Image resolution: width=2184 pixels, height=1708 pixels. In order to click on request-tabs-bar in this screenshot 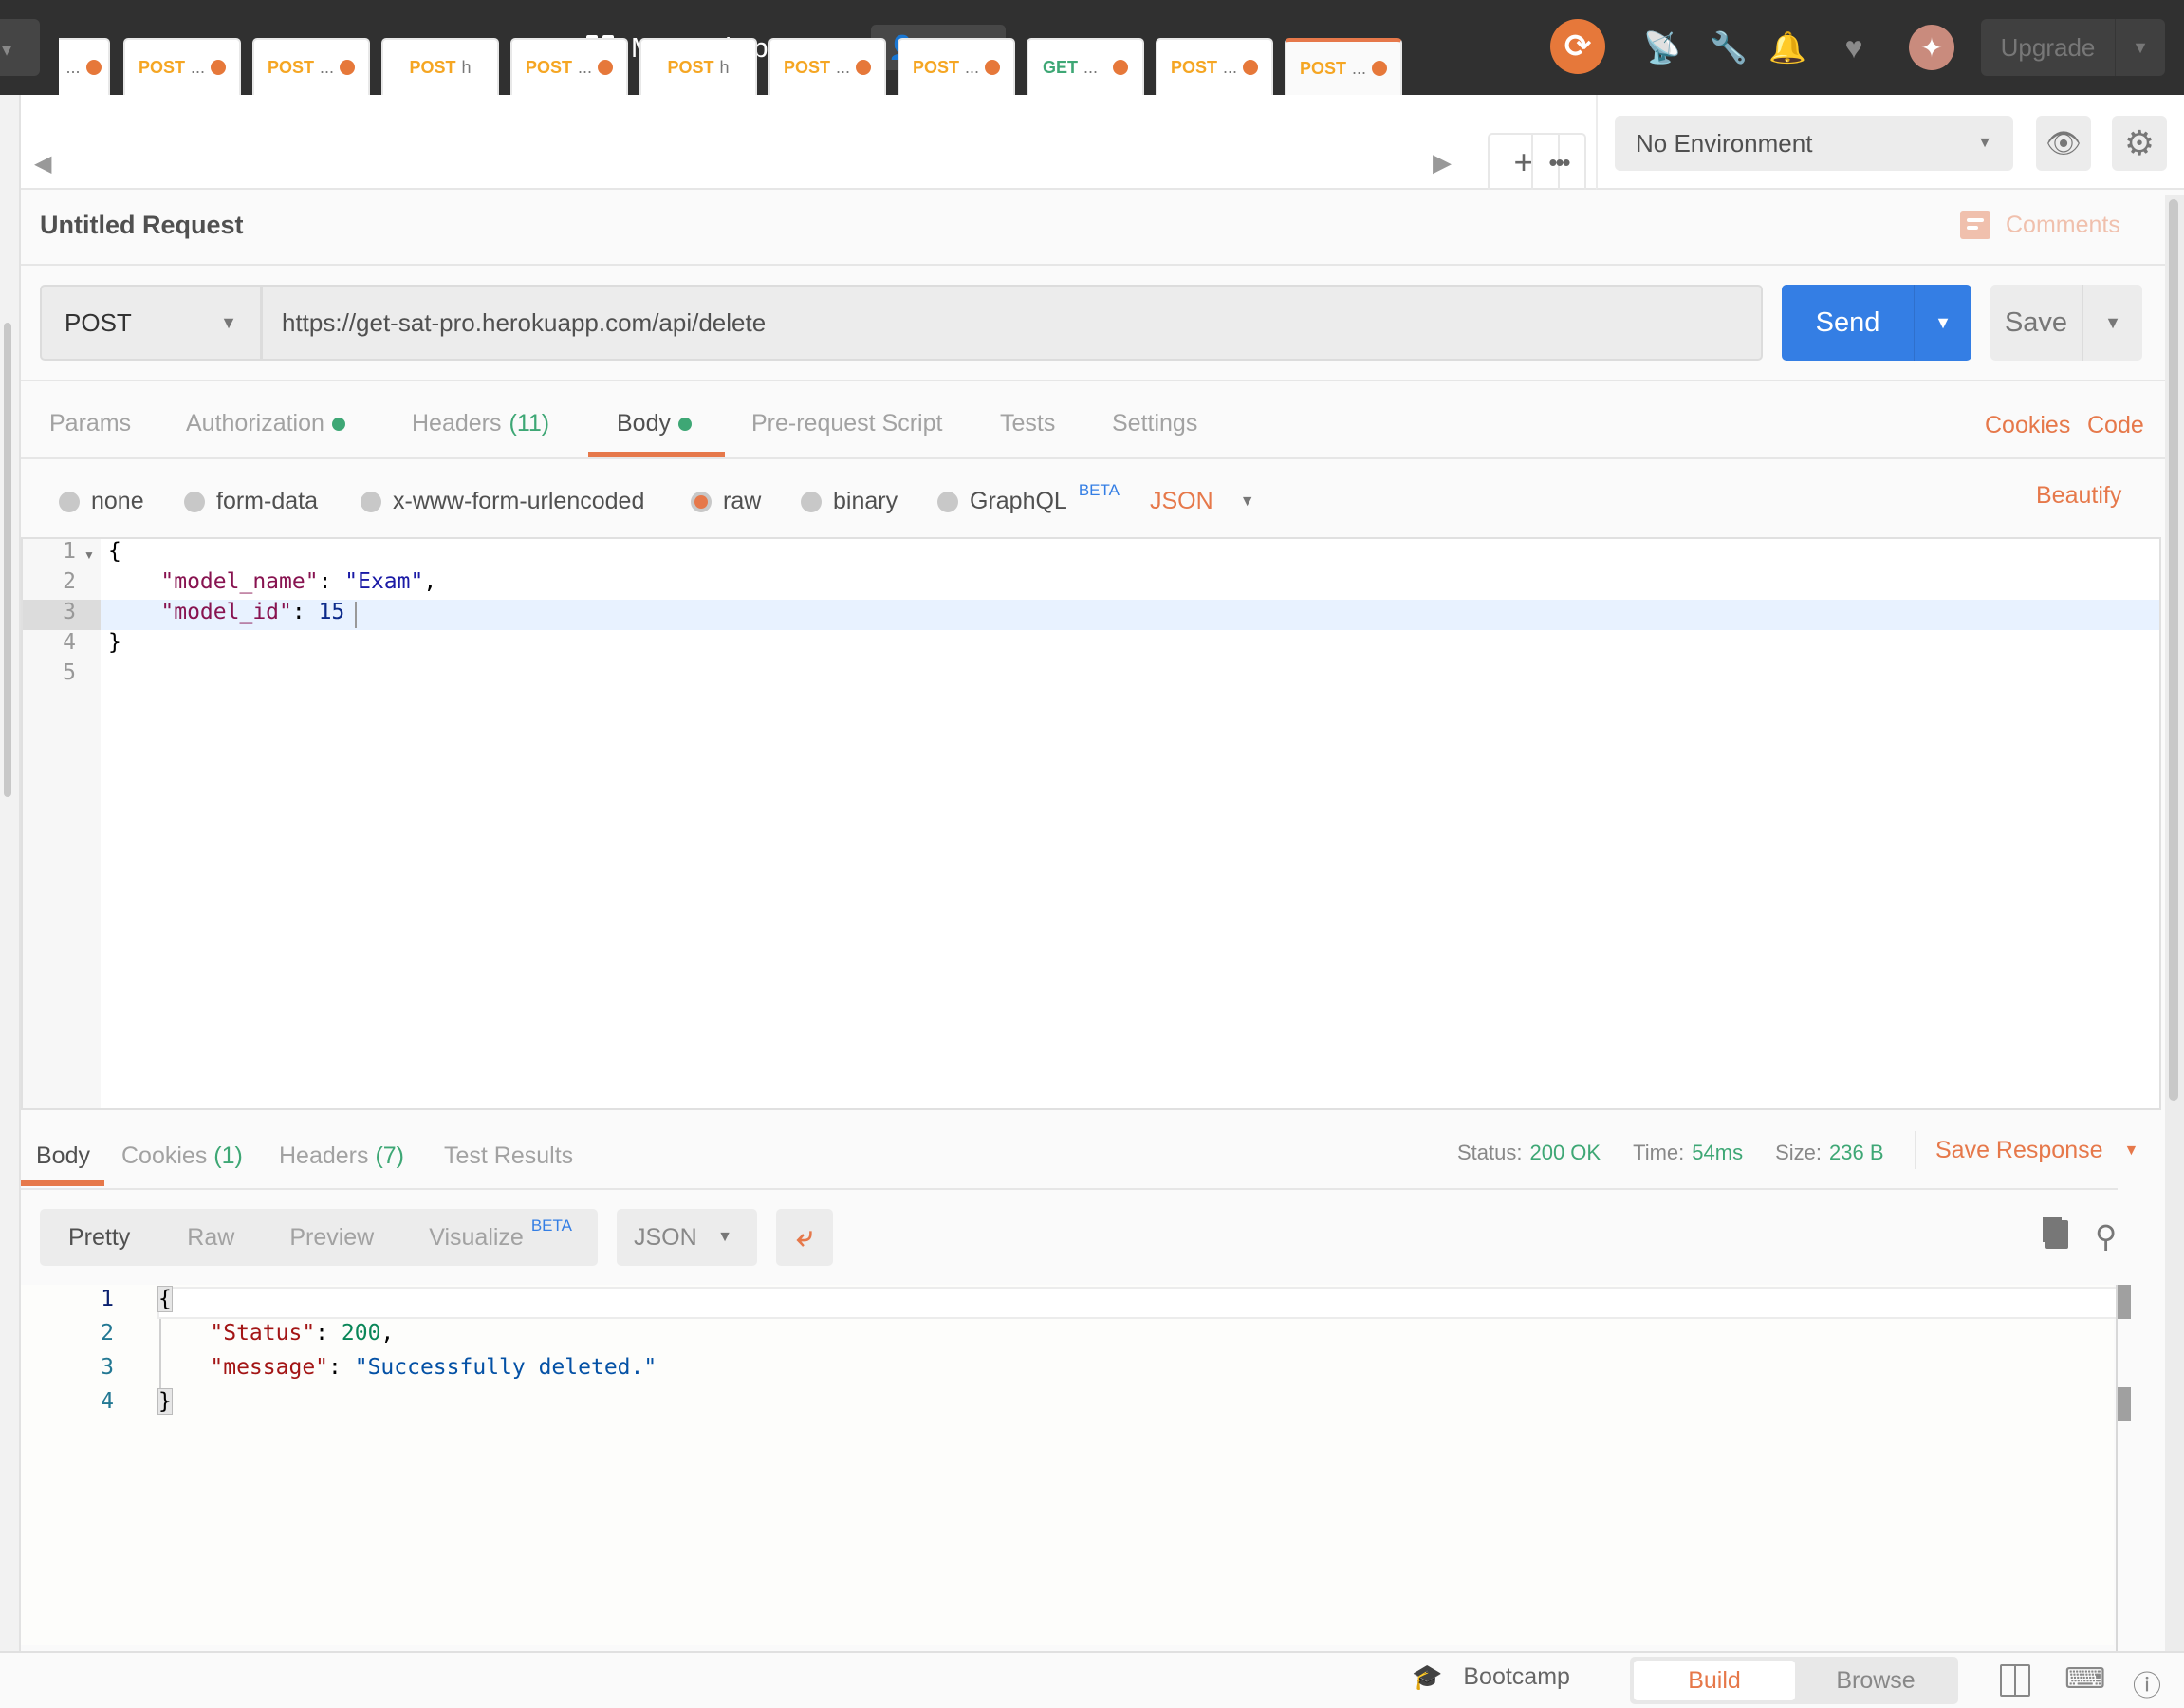, I will do `click(809, 142)`.